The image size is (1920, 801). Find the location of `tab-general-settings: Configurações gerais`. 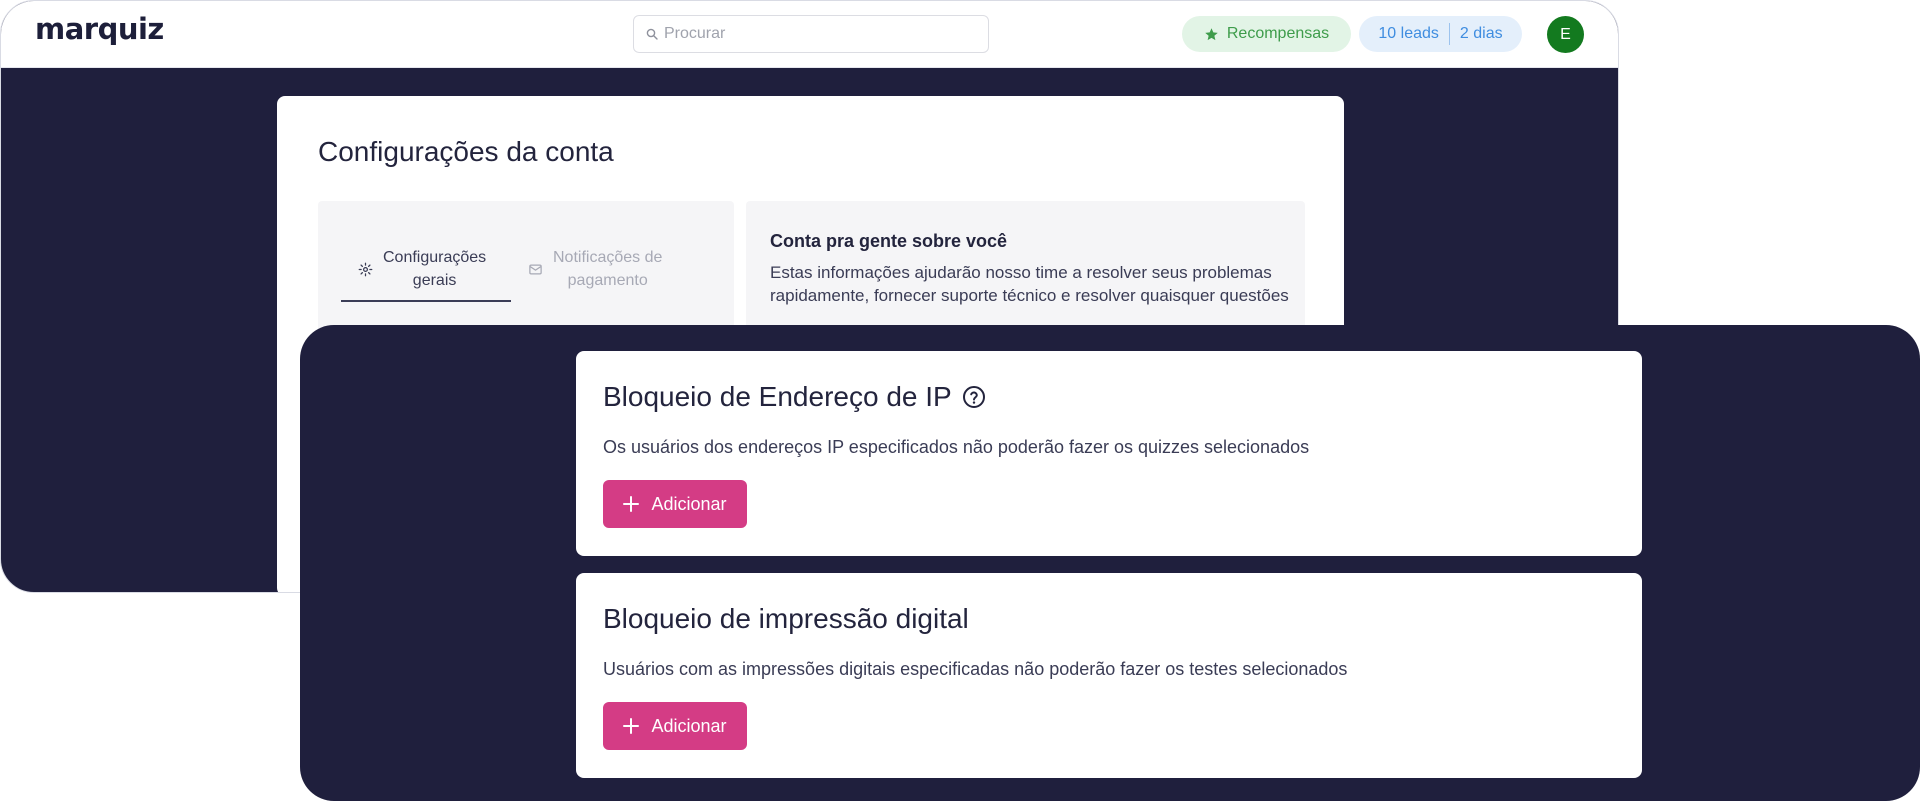

tab-general-settings: Configurações gerais is located at coordinates (422, 269).